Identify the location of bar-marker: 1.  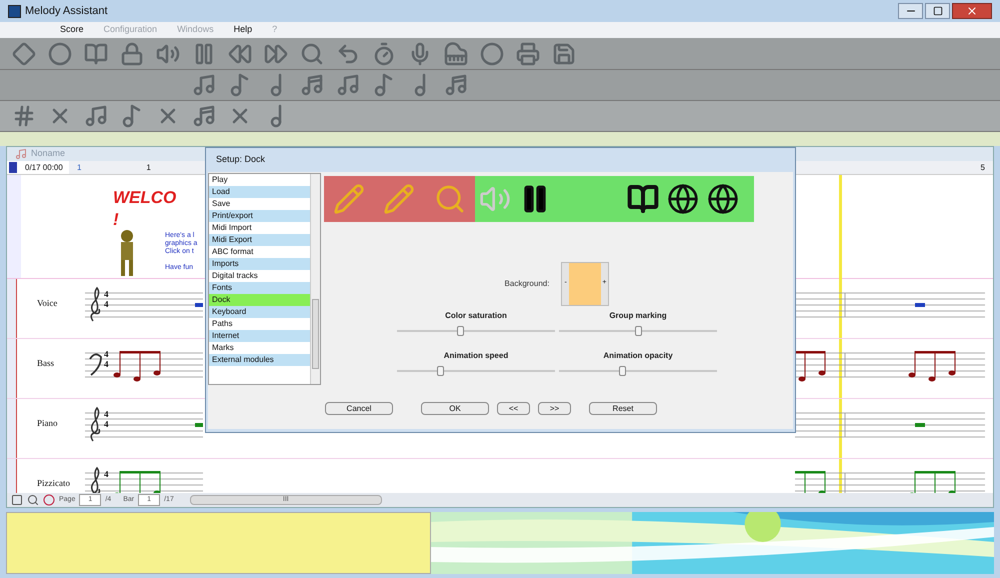
(79, 168).